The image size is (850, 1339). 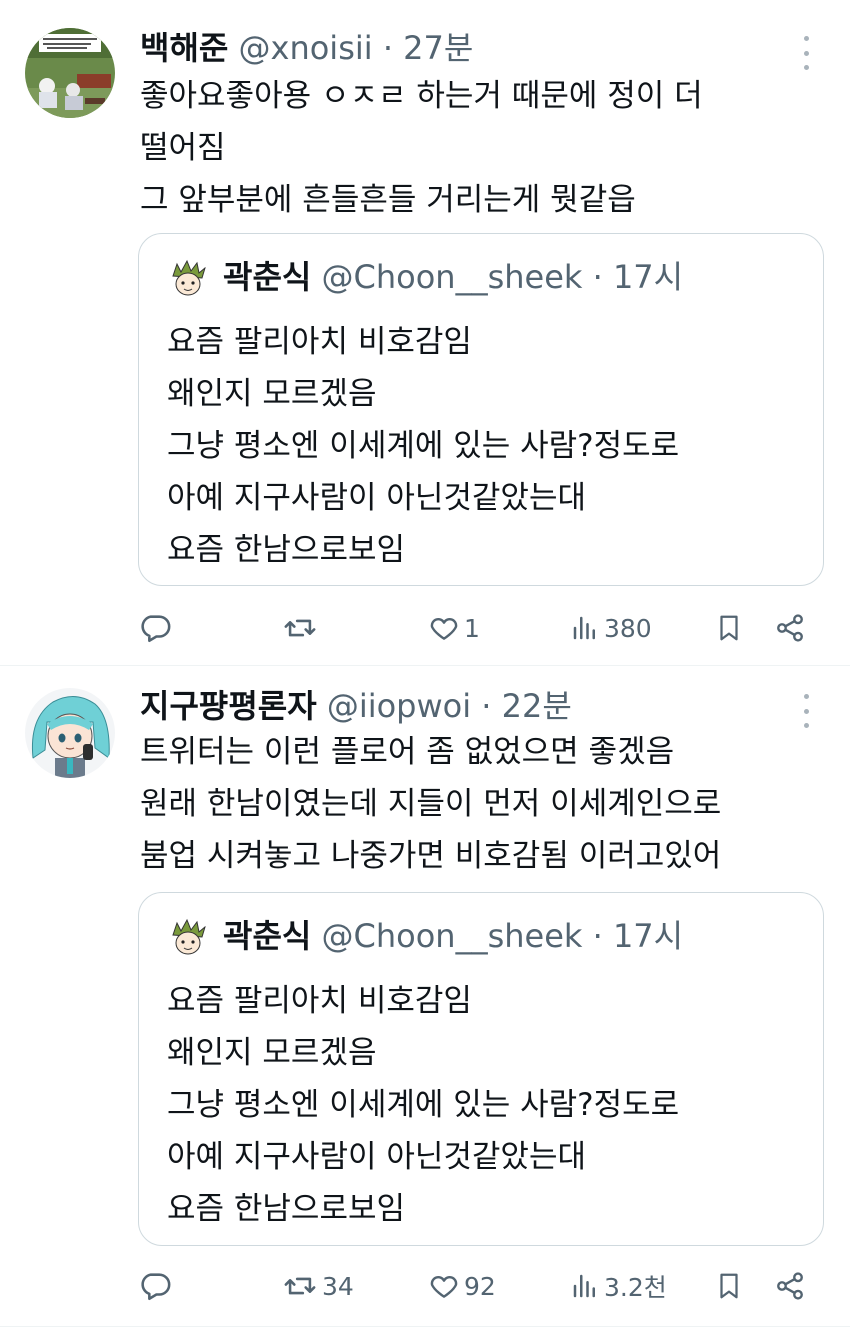 I want to click on retweet-button, so click(x=302, y=628).